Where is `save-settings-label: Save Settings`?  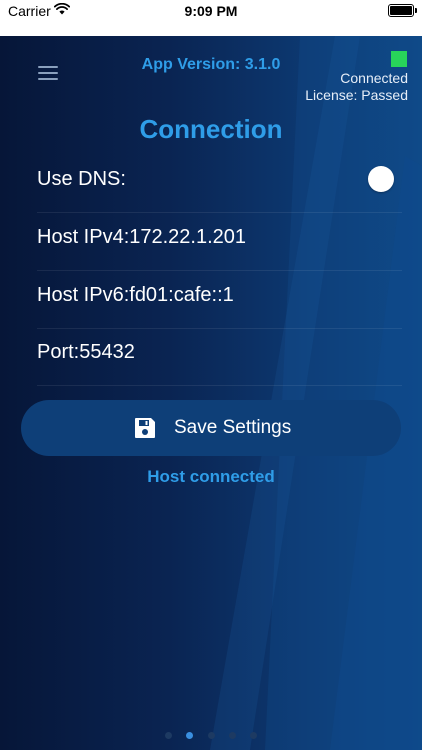
save-settings-label: Save Settings is located at coordinates (233, 427).